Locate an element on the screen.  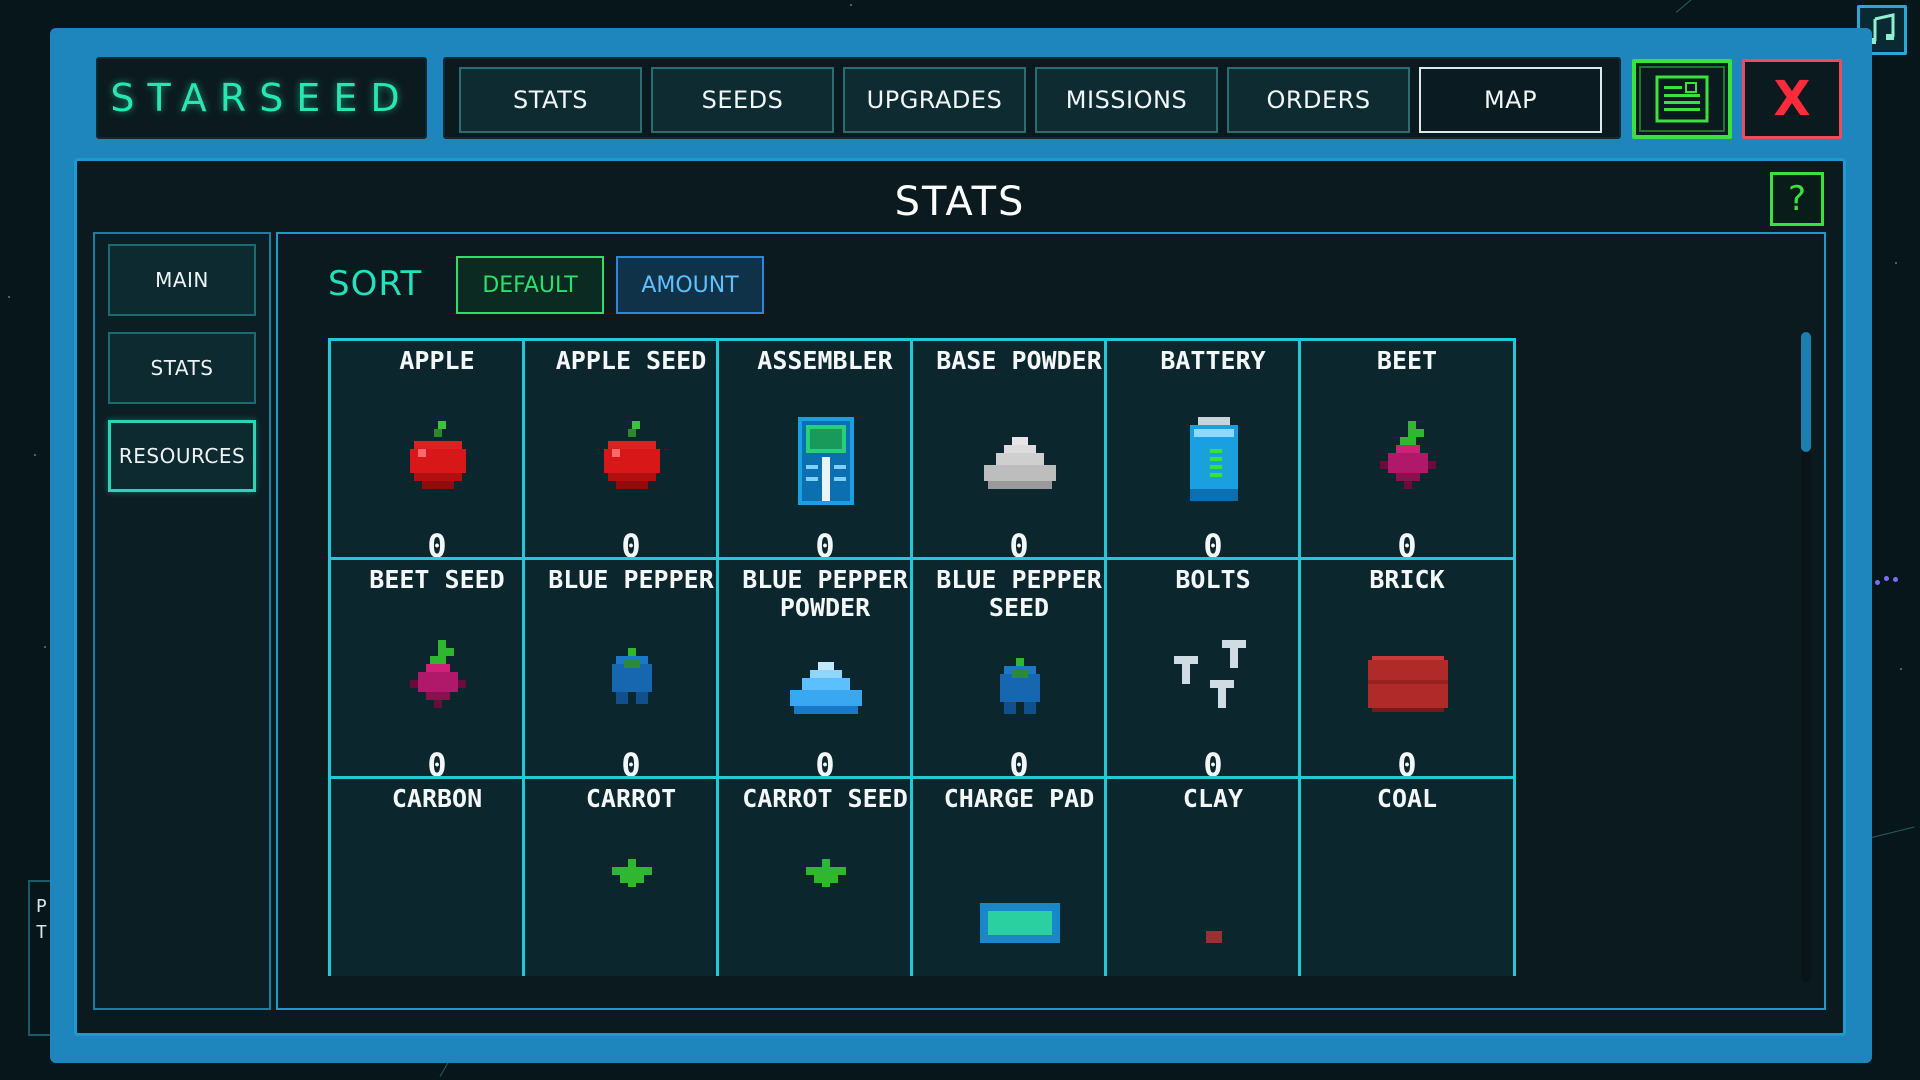
tab-seeds: SEEDS is located at coordinates (742, 100).